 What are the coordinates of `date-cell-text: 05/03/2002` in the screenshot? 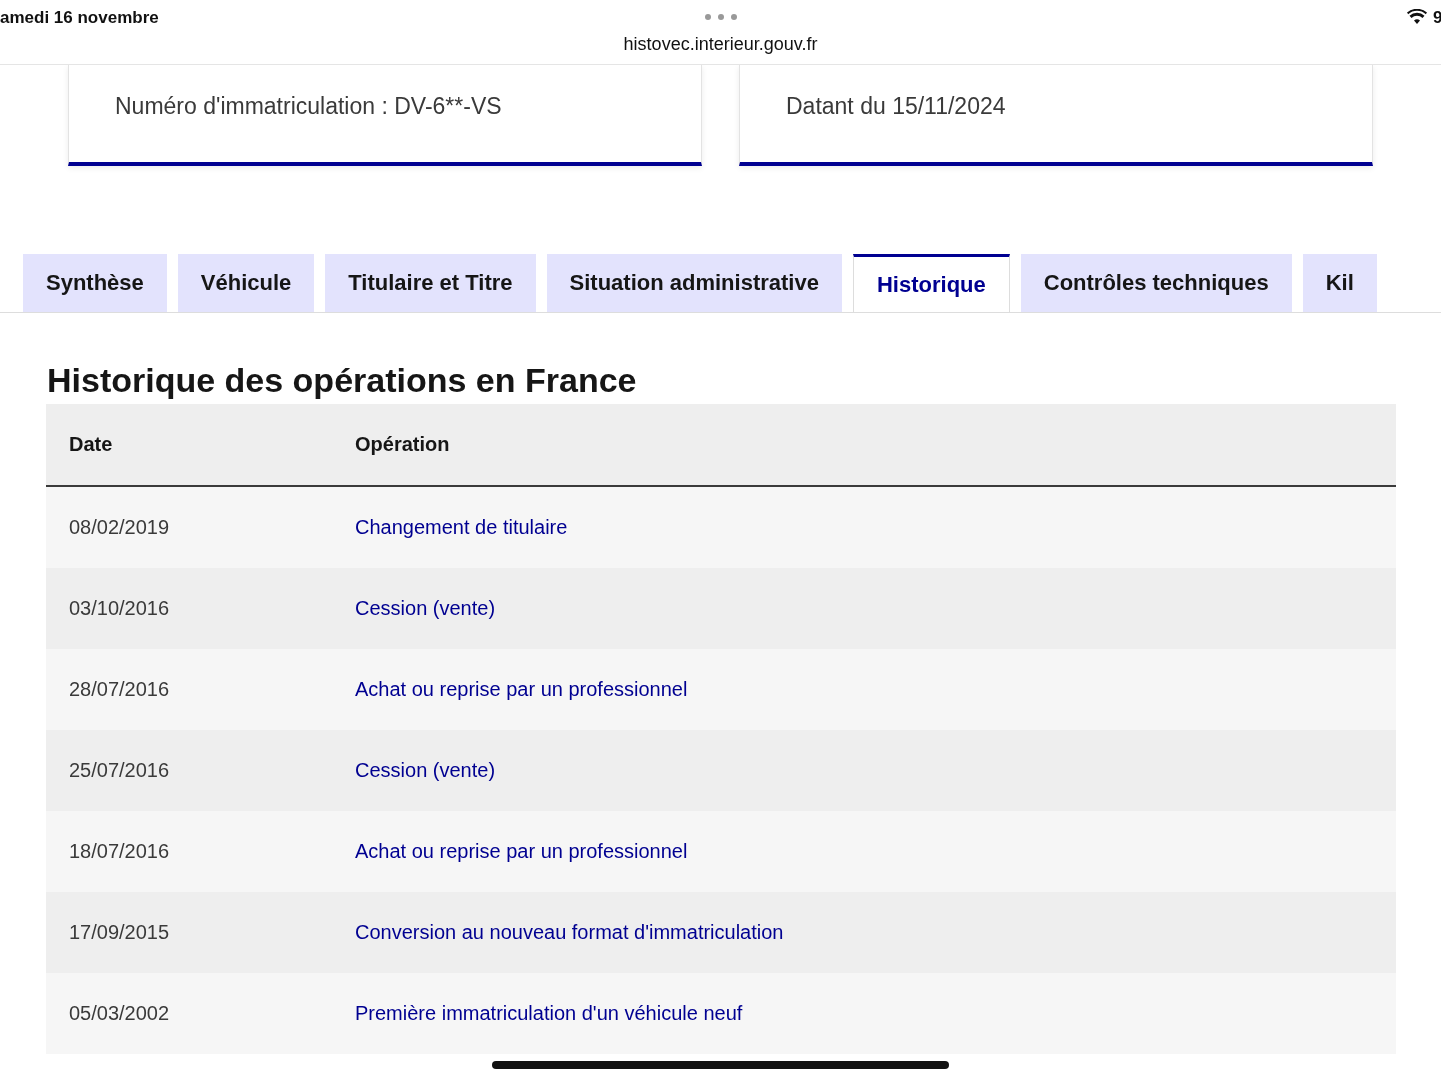 It's located at (119, 1013).